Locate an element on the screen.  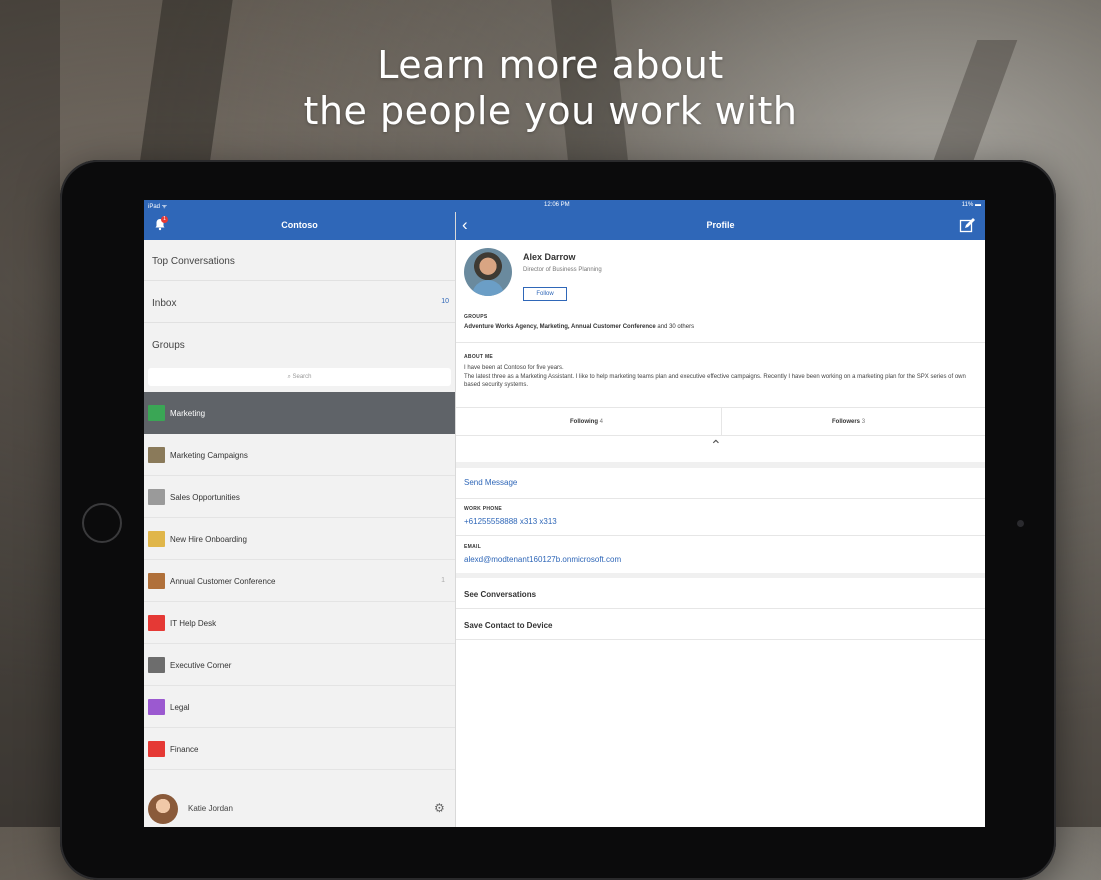
inbox-count: 10 is located at coordinates (445, 301).